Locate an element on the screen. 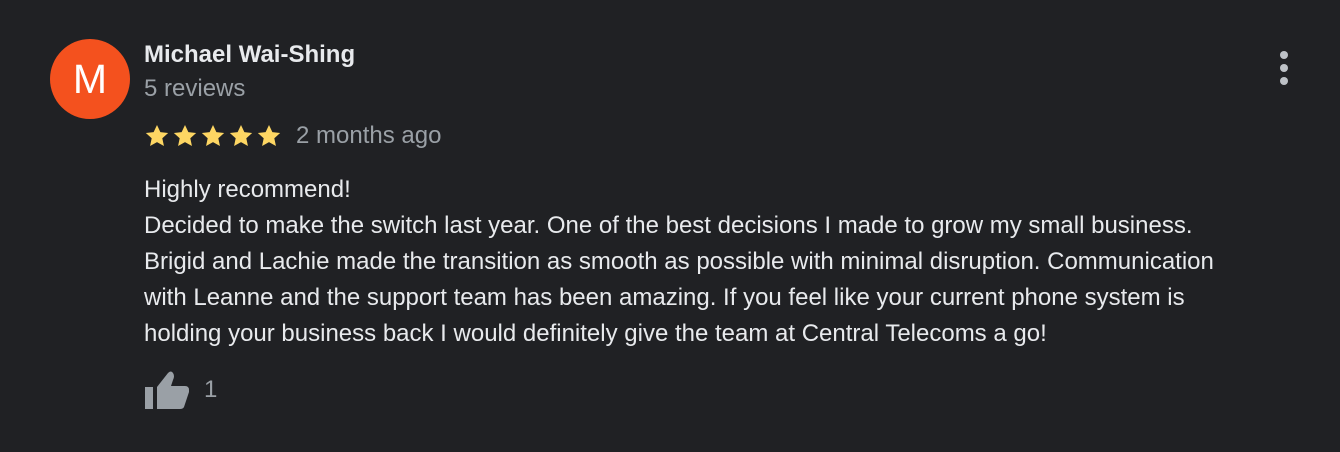 The height and width of the screenshot is (452, 1340). review-date: 2 months ago is located at coordinates (369, 135).